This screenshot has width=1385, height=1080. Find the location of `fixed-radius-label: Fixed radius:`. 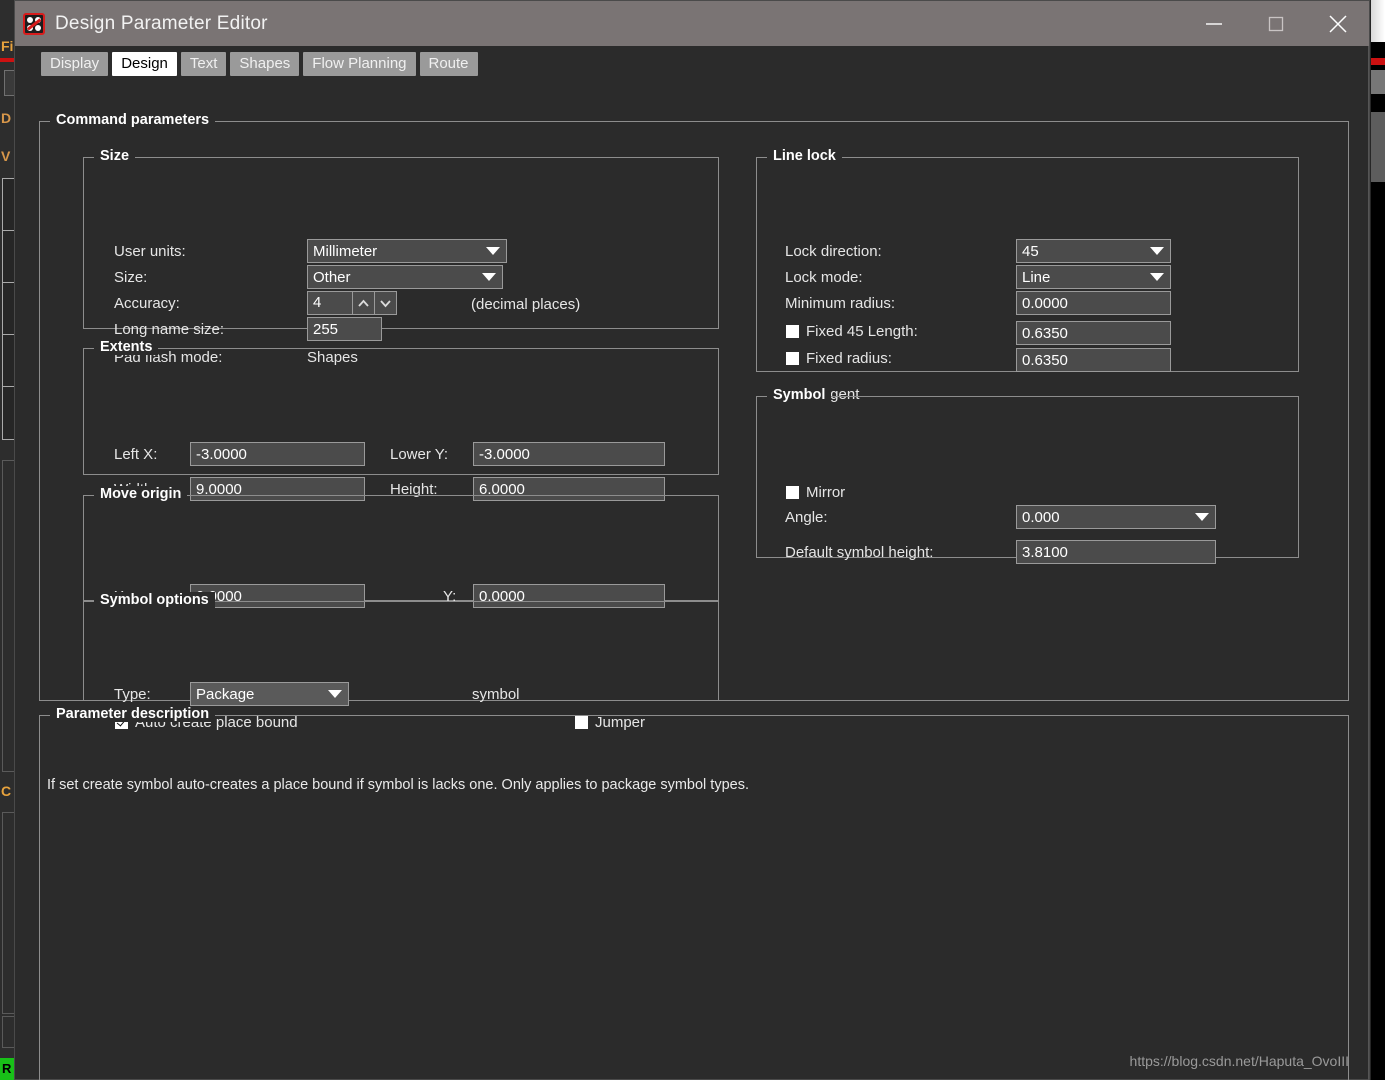

fixed-radius-label: Fixed radius: is located at coordinates (849, 358).